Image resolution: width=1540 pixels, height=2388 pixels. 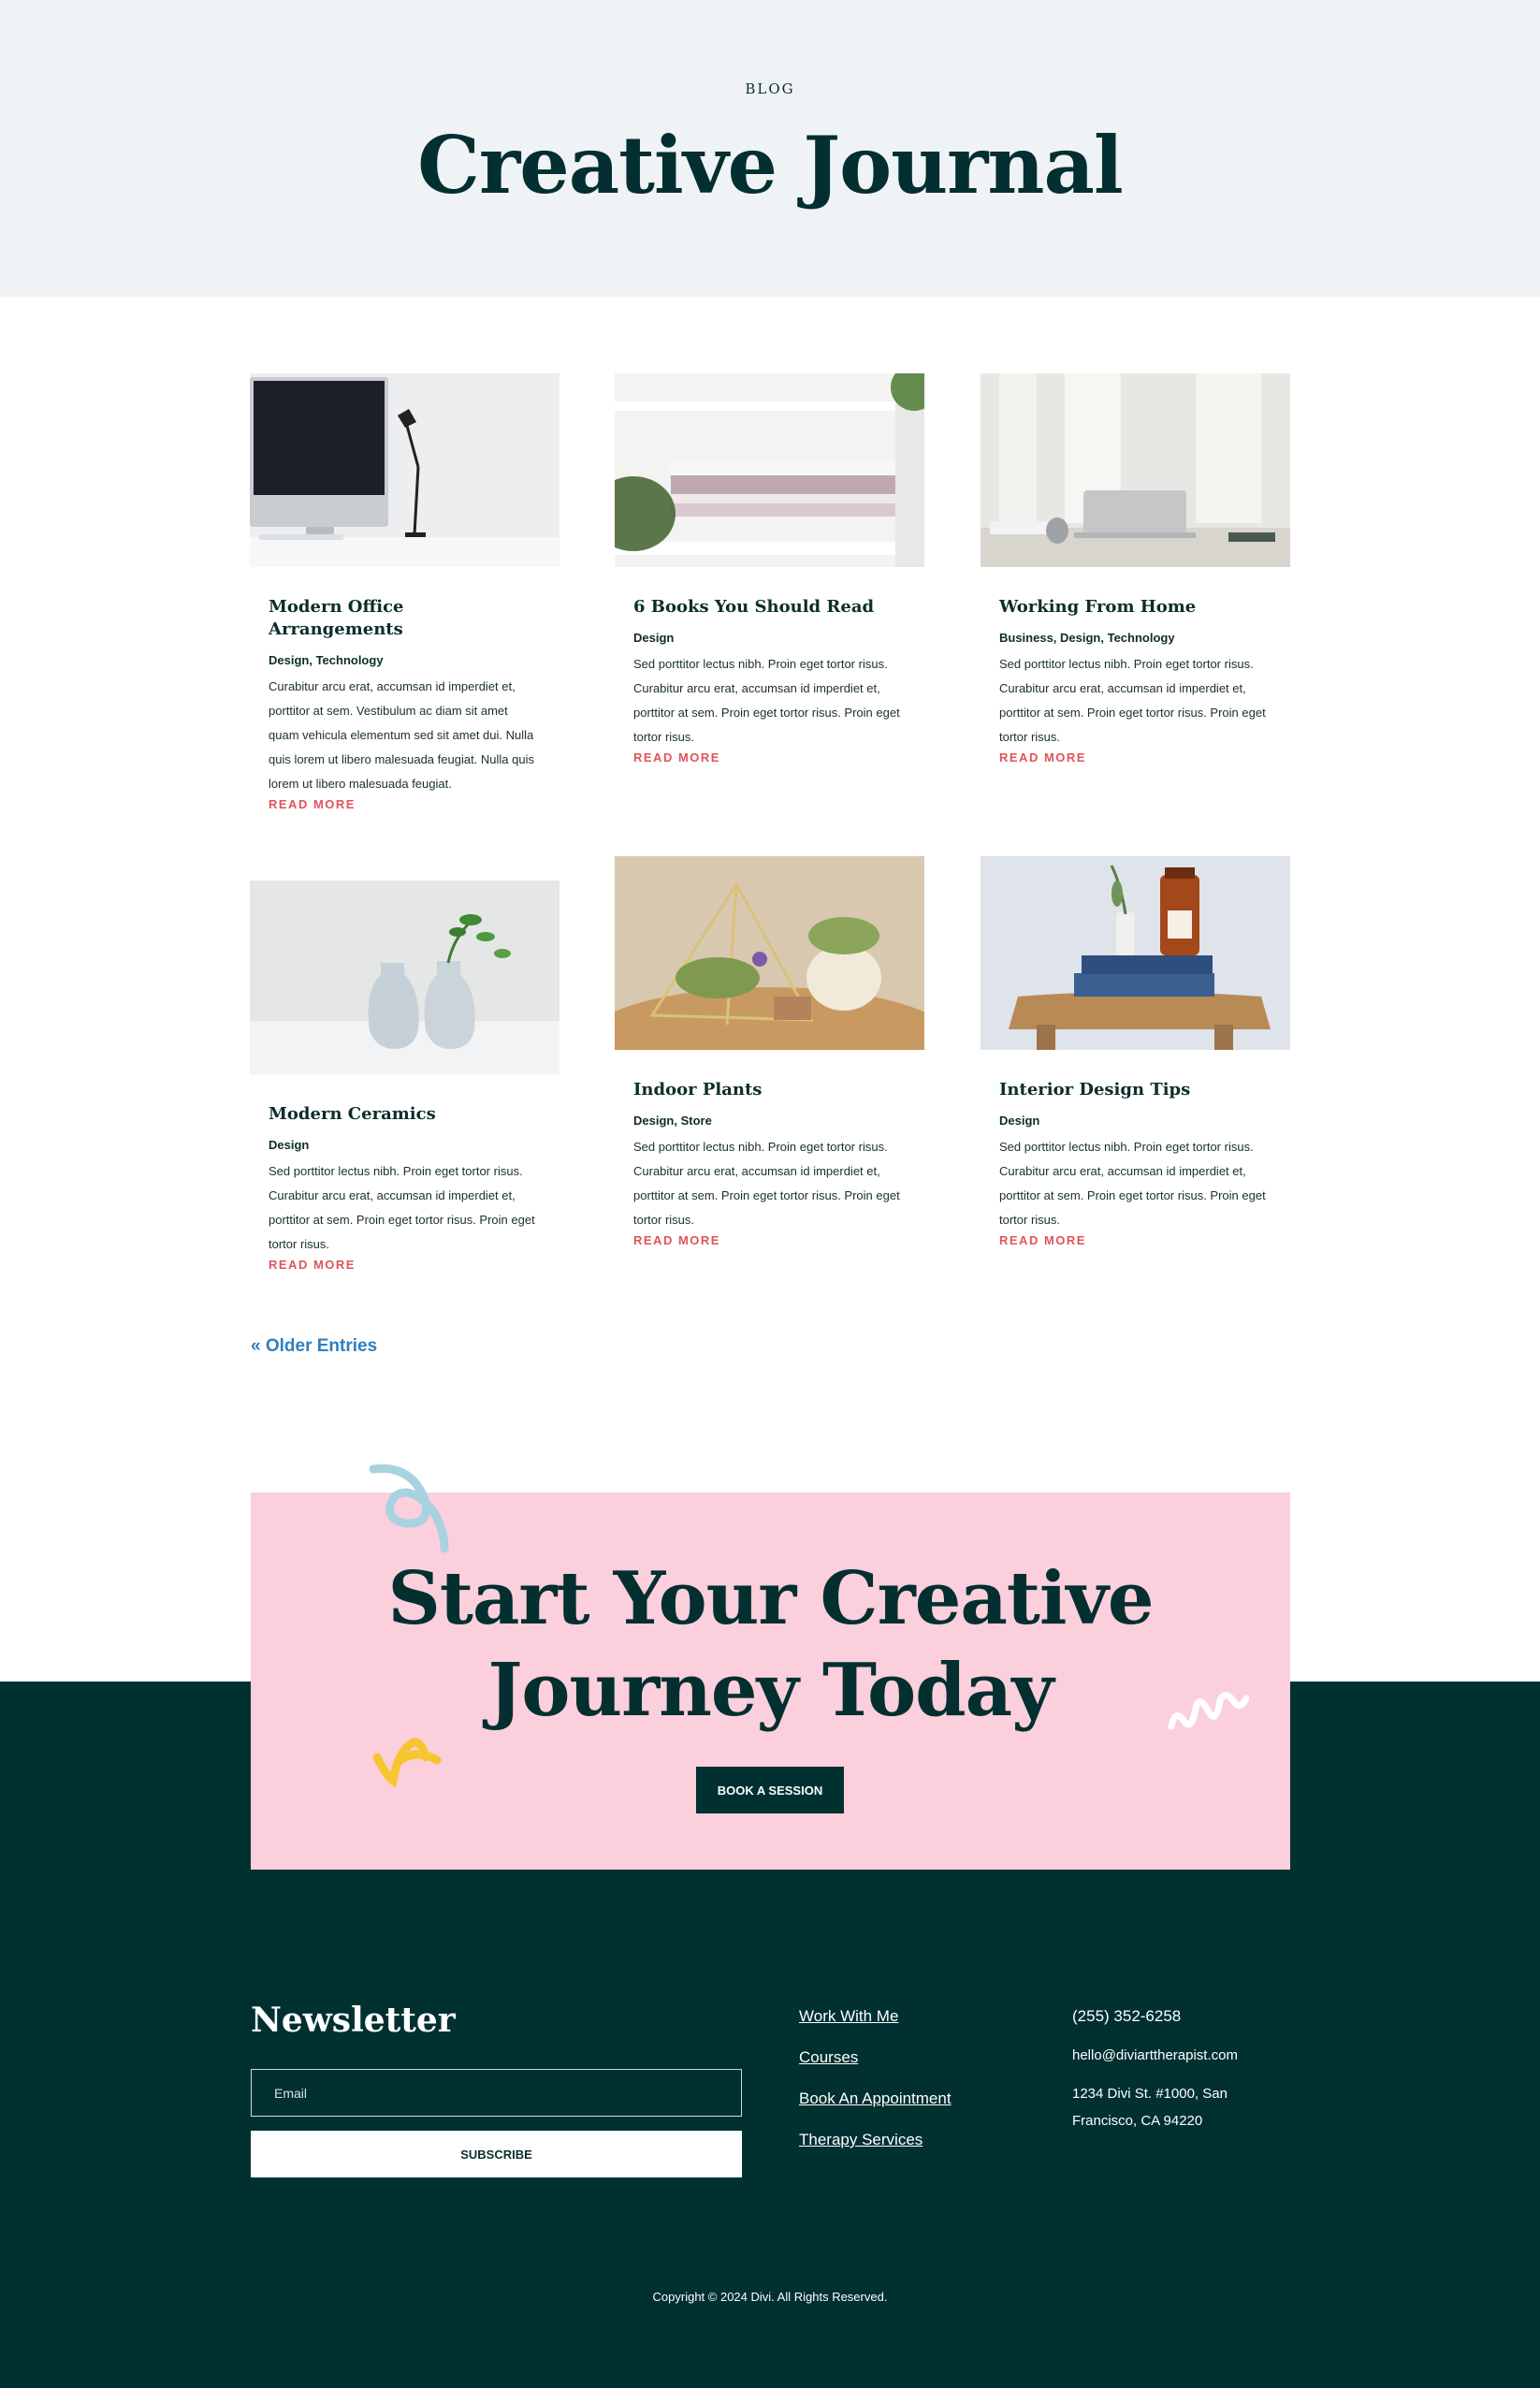 What do you see at coordinates (314, 1347) in the screenshot?
I see `older-entries-link: « Older Entries` at bounding box center [314, 1347].